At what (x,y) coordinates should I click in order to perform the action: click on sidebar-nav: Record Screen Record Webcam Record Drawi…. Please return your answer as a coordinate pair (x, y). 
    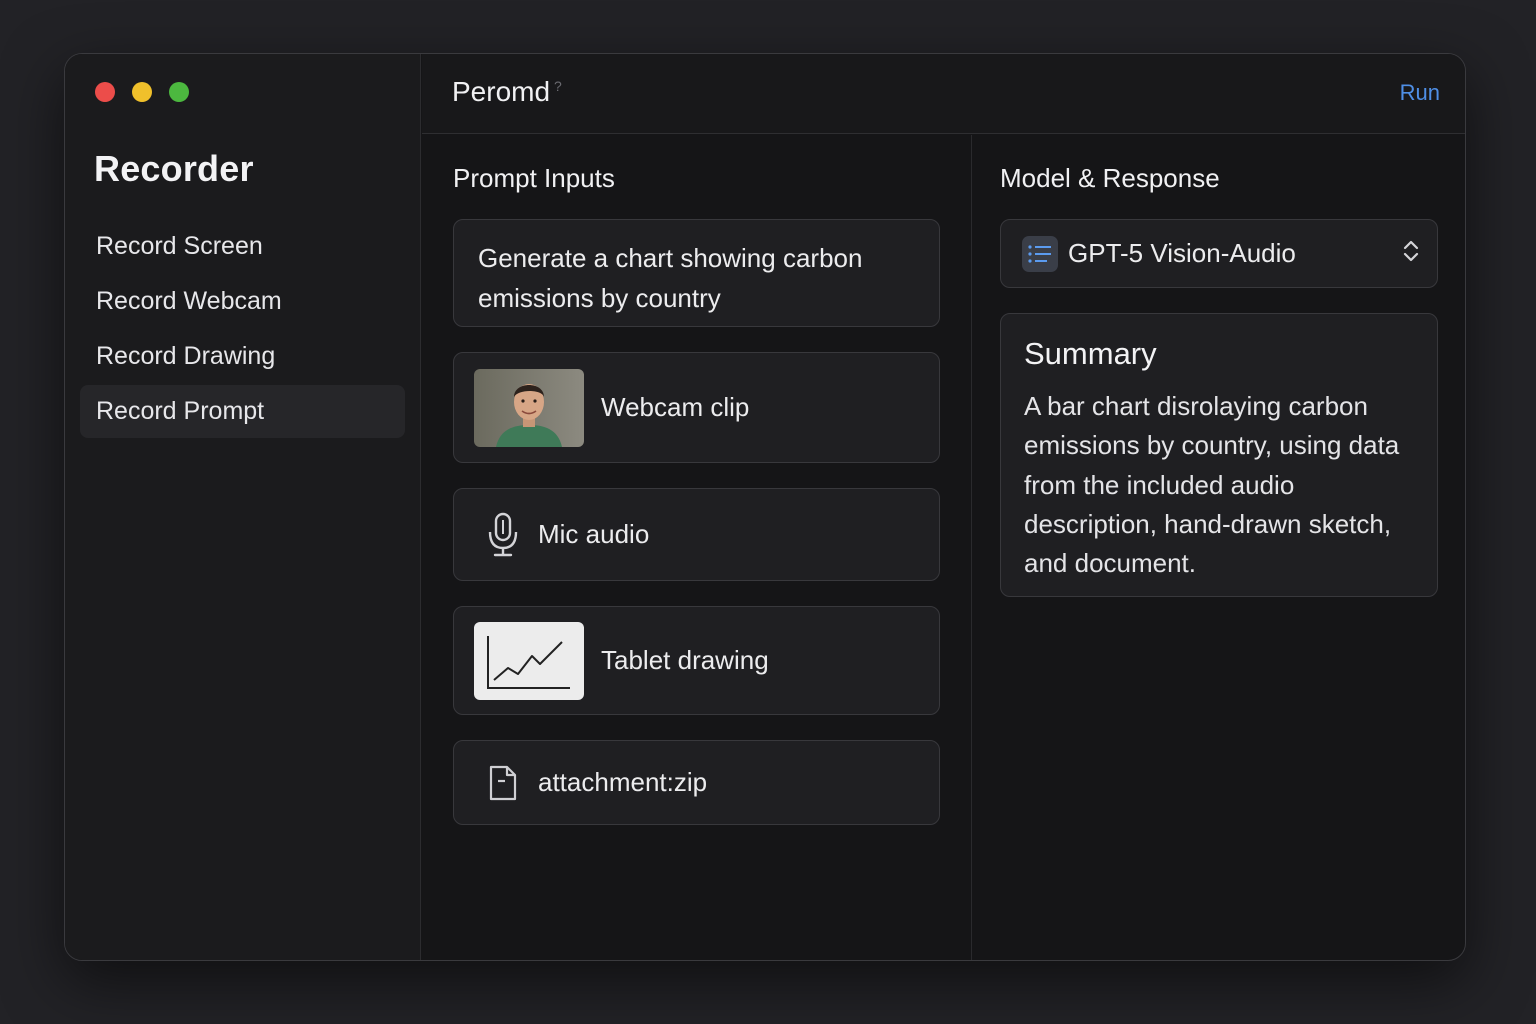
    Looking at the image, I should click on (242, 330).